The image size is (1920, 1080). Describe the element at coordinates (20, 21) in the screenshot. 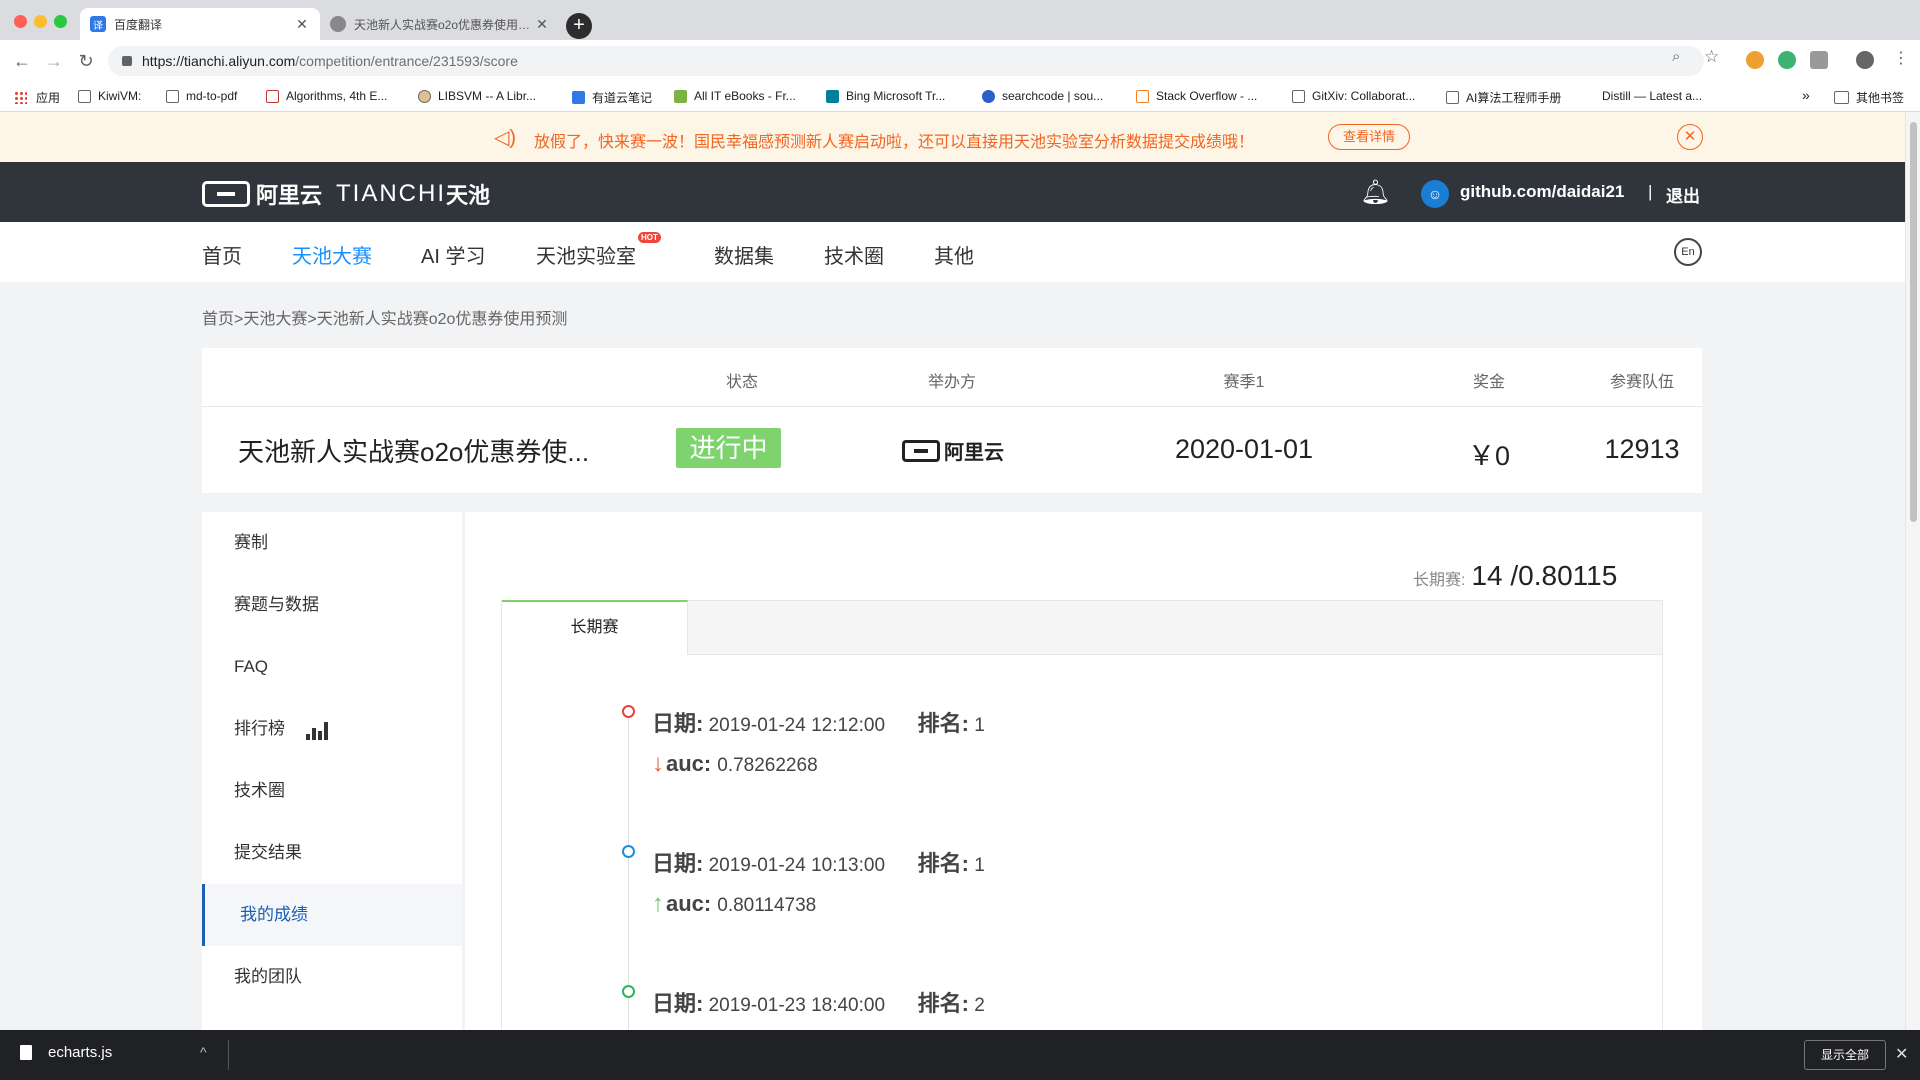

I see `window-close-button` at that location.